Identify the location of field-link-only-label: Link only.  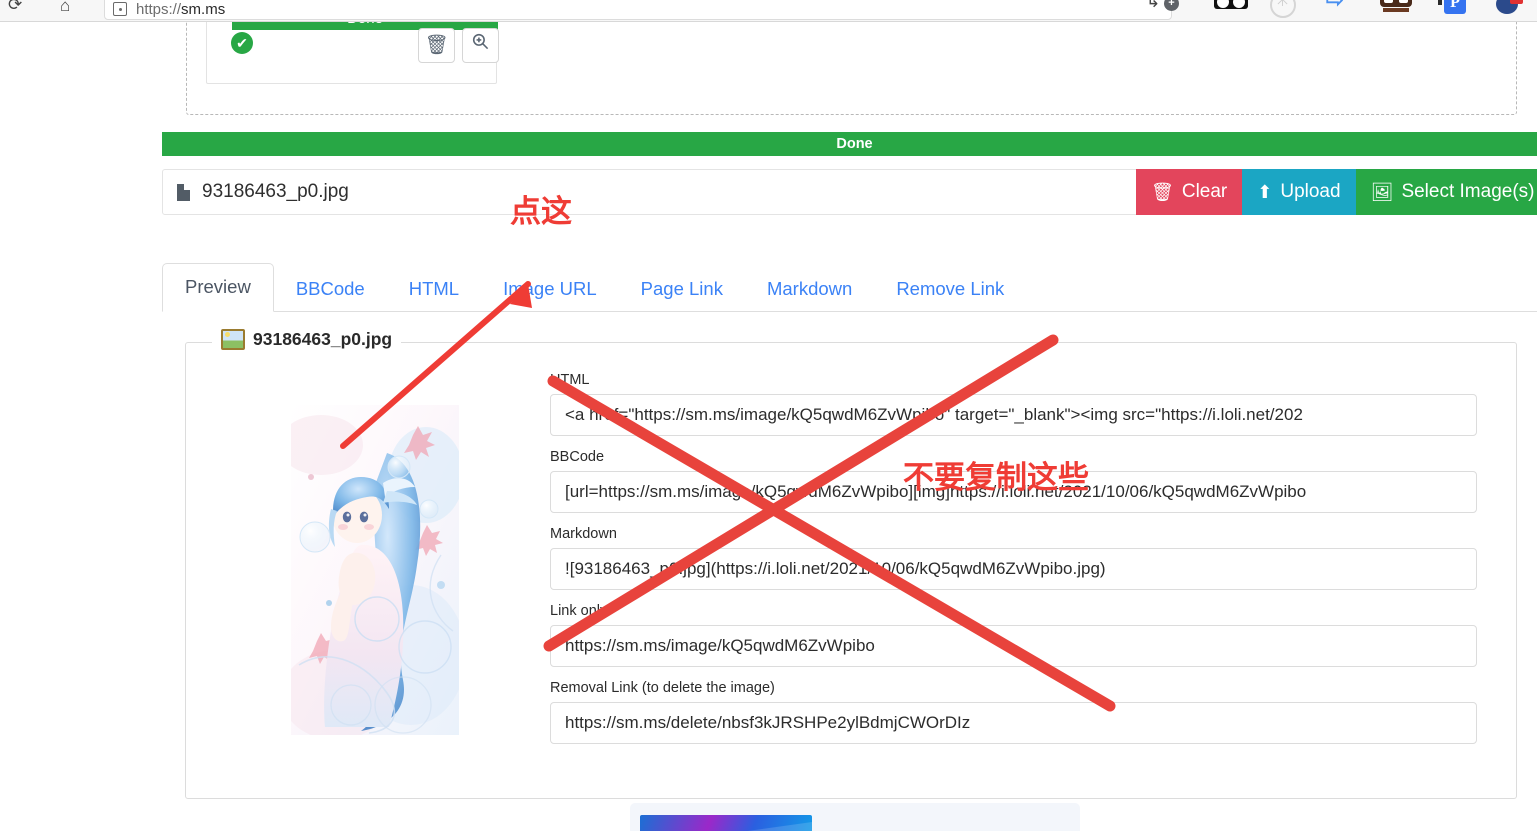
(579, 610).